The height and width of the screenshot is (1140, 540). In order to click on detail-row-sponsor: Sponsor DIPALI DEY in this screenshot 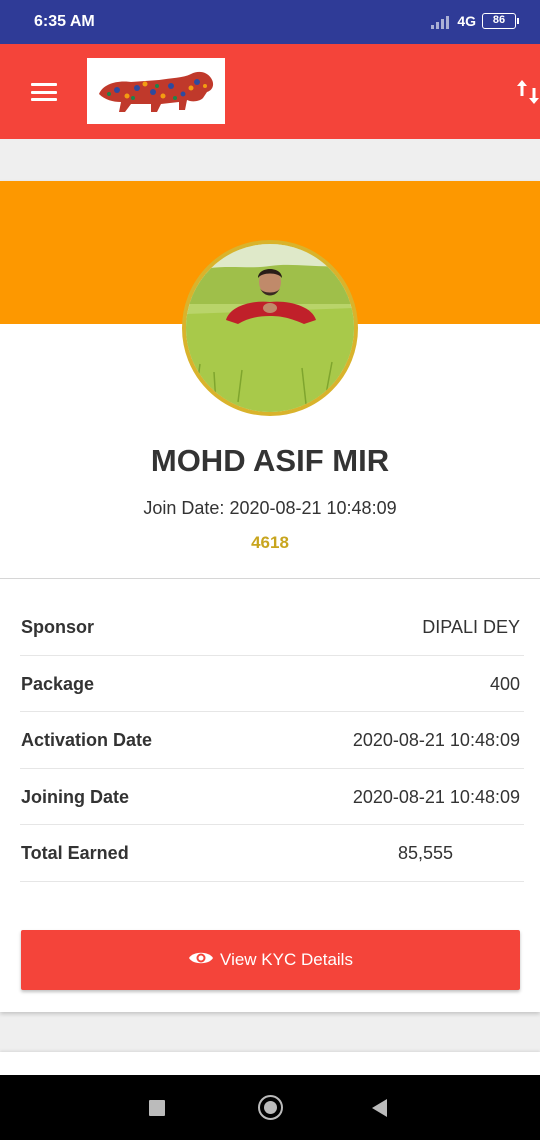, I will do `click(272, 627)`.